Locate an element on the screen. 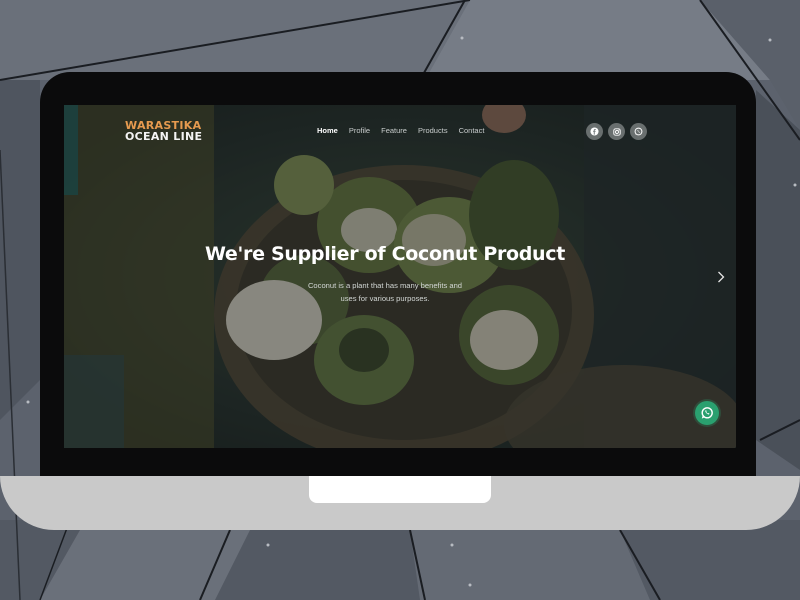 Image resolution: width=800 pixels, height=600 pixels. nav-item-contact: Contact is located at coordinates (472, 130).